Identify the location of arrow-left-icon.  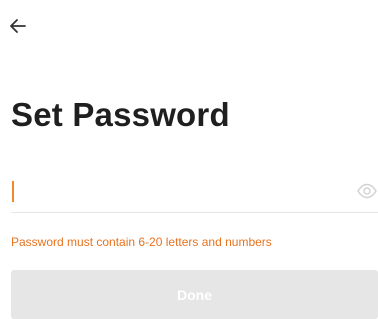
(18, 26).